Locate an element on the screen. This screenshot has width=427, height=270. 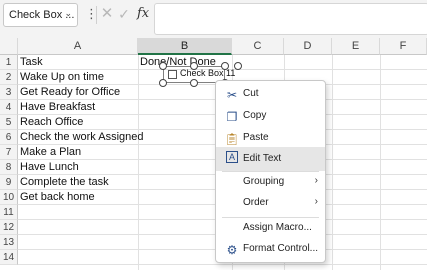
cell-a5: Reach Office is located at coordinates (50, 122).